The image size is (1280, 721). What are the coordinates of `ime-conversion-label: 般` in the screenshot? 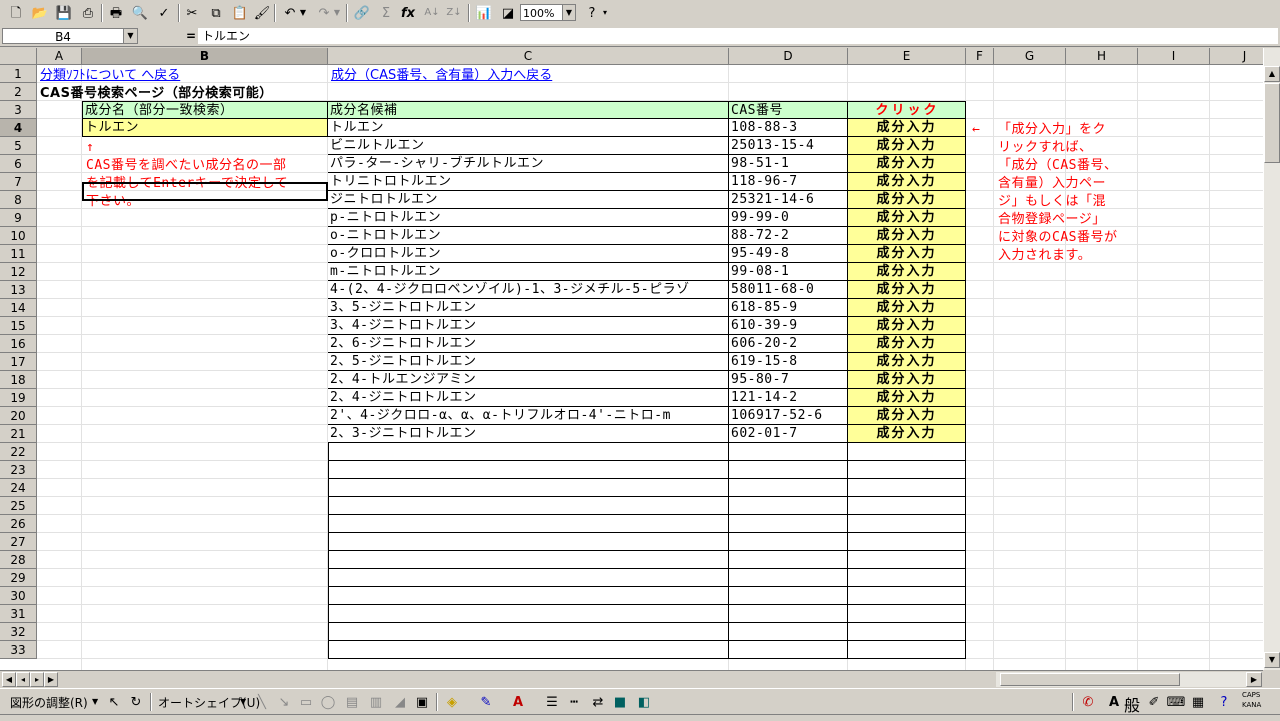 It's located at (1132, 704).